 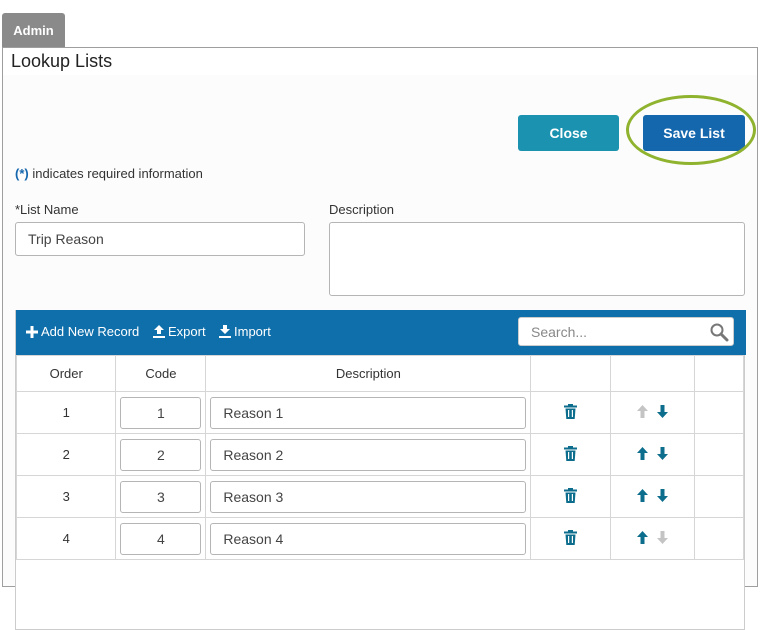 I want to click on table-header-row: Order Code Description, so click(x=379, y=373).